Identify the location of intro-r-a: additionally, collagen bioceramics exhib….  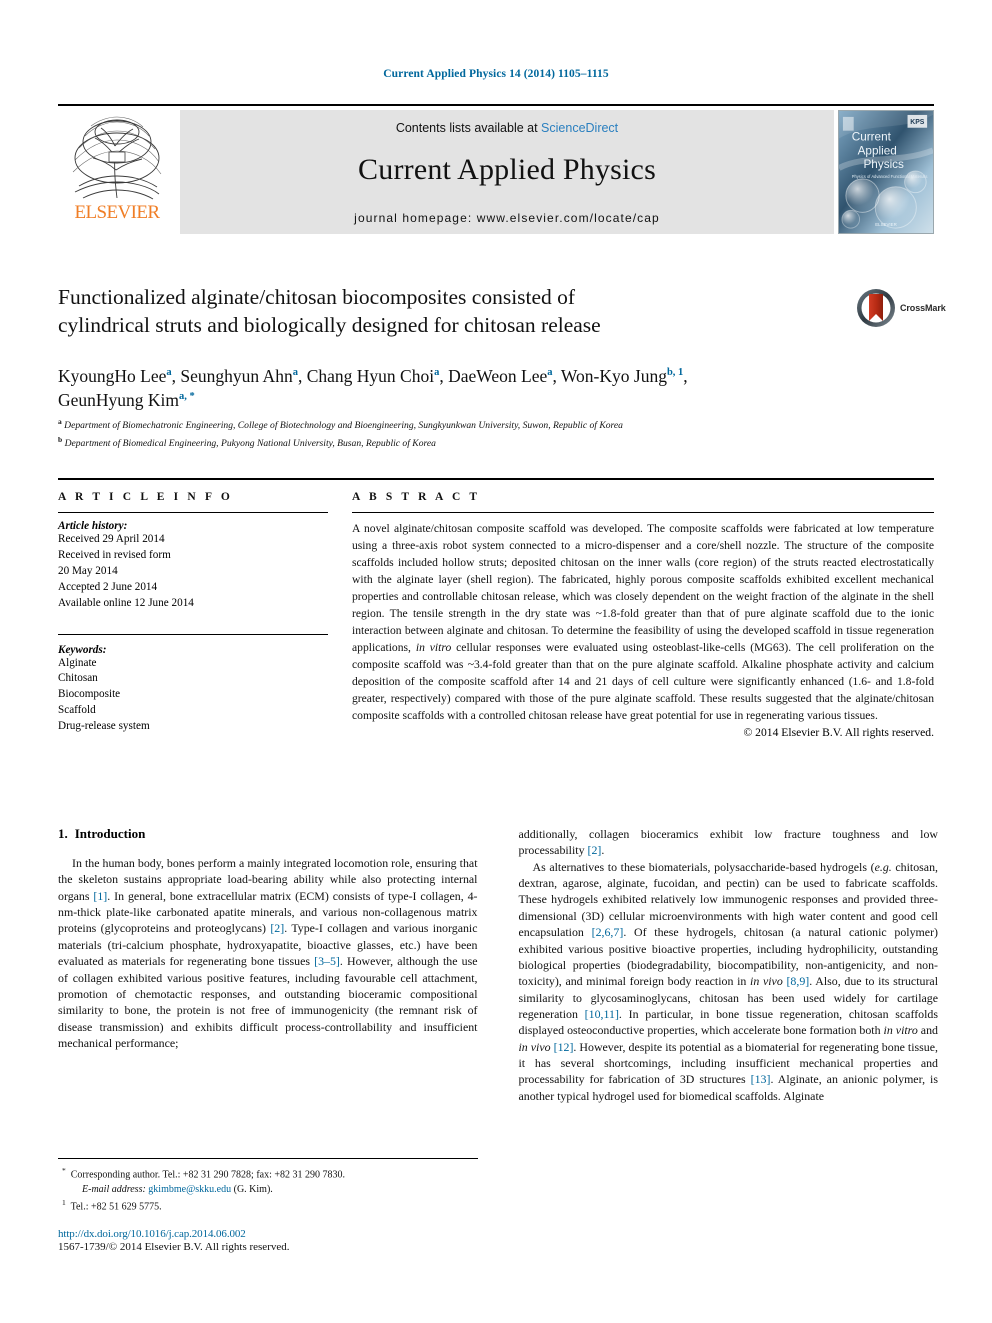
(728, 842).